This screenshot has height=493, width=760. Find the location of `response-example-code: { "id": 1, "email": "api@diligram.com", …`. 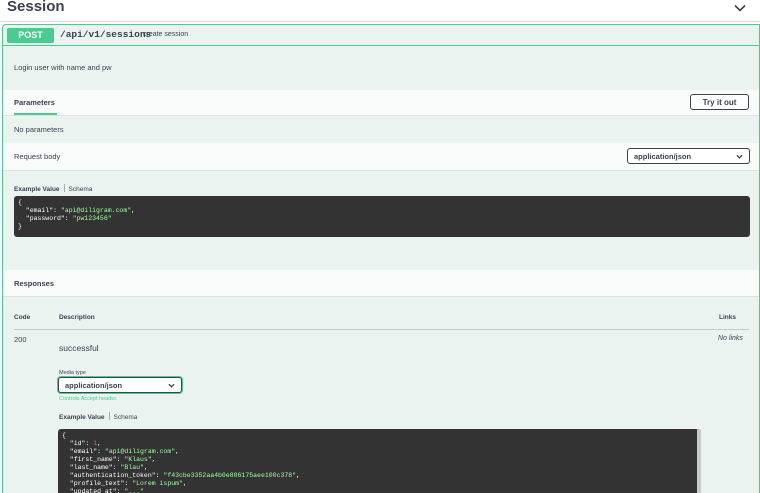

response-example-code: { "id": 1, "email": "api@diligram.com", … is located at coordinates (378, 461).